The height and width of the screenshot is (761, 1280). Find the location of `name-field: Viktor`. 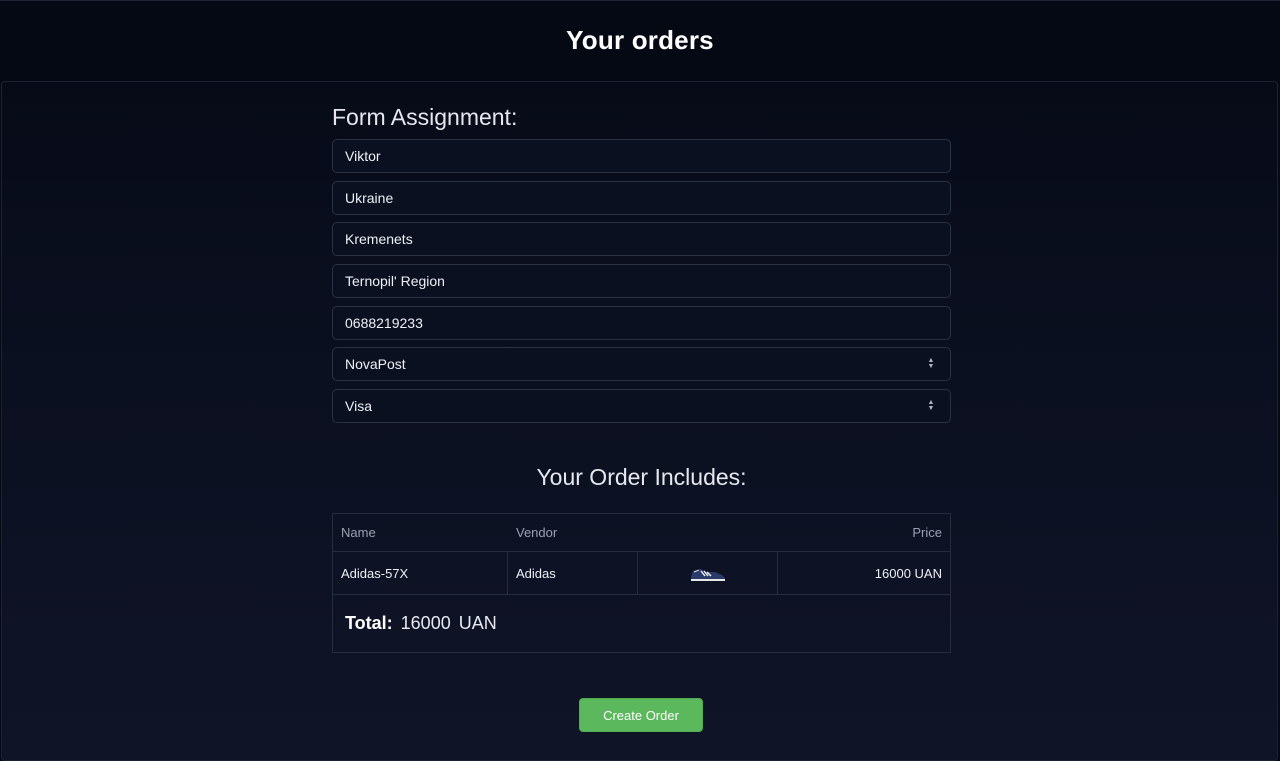

name-field: Viktor is located at coordinates (641, 156).